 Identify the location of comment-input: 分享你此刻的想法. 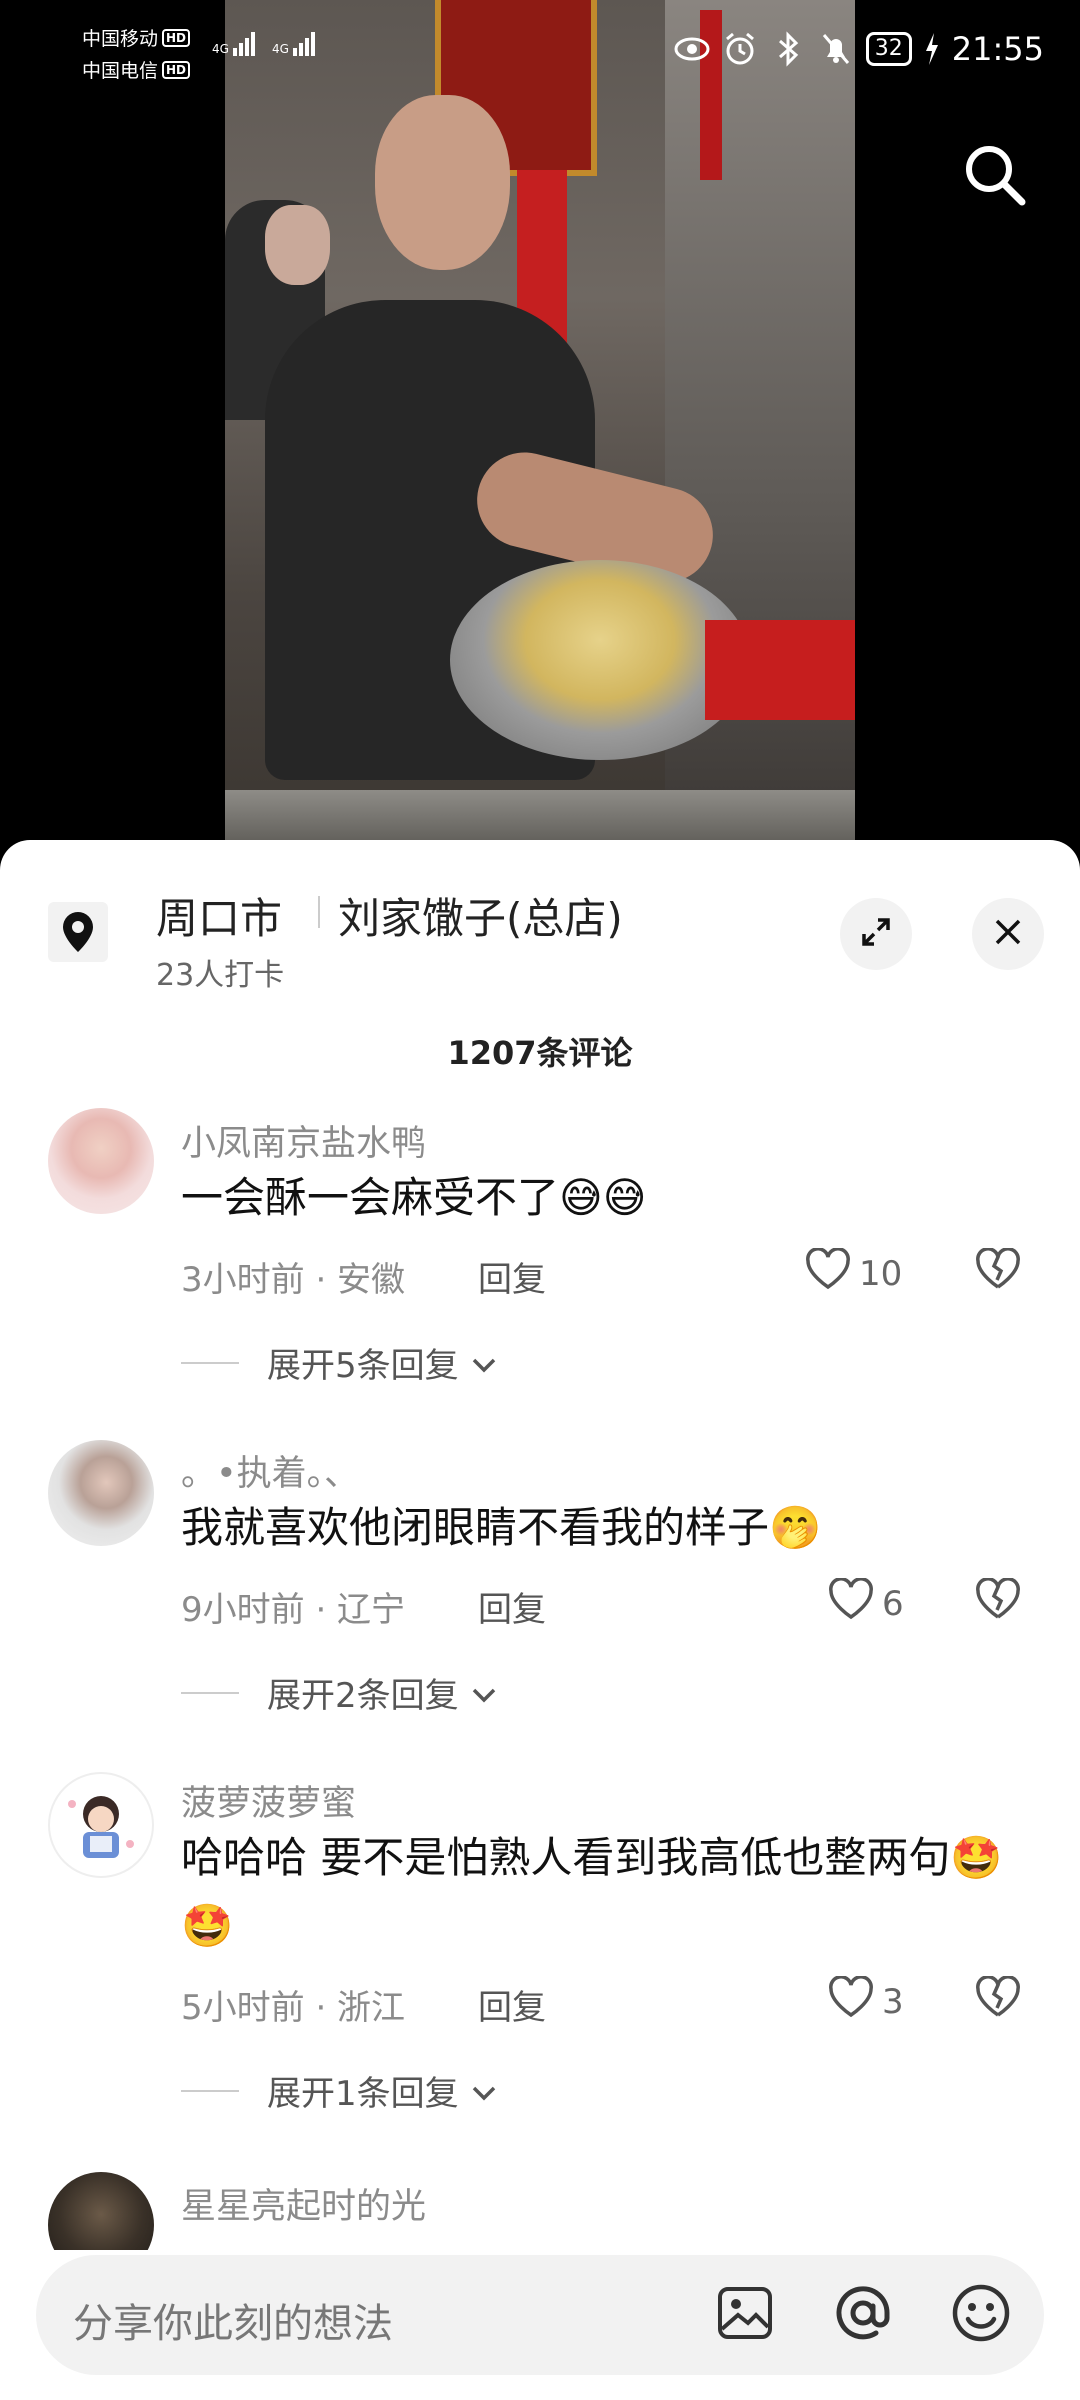
(540, 2315).